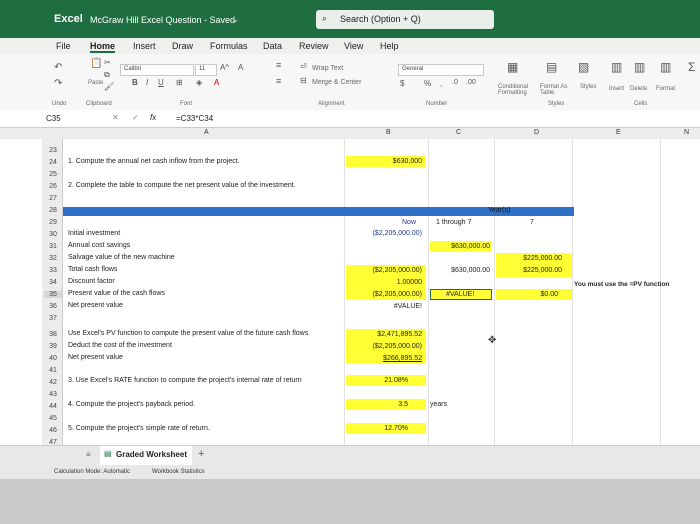 The width and height of the screenshot is (700, 524). I want to click on conditional-formatting-icon: ▦, so click(512, 67).